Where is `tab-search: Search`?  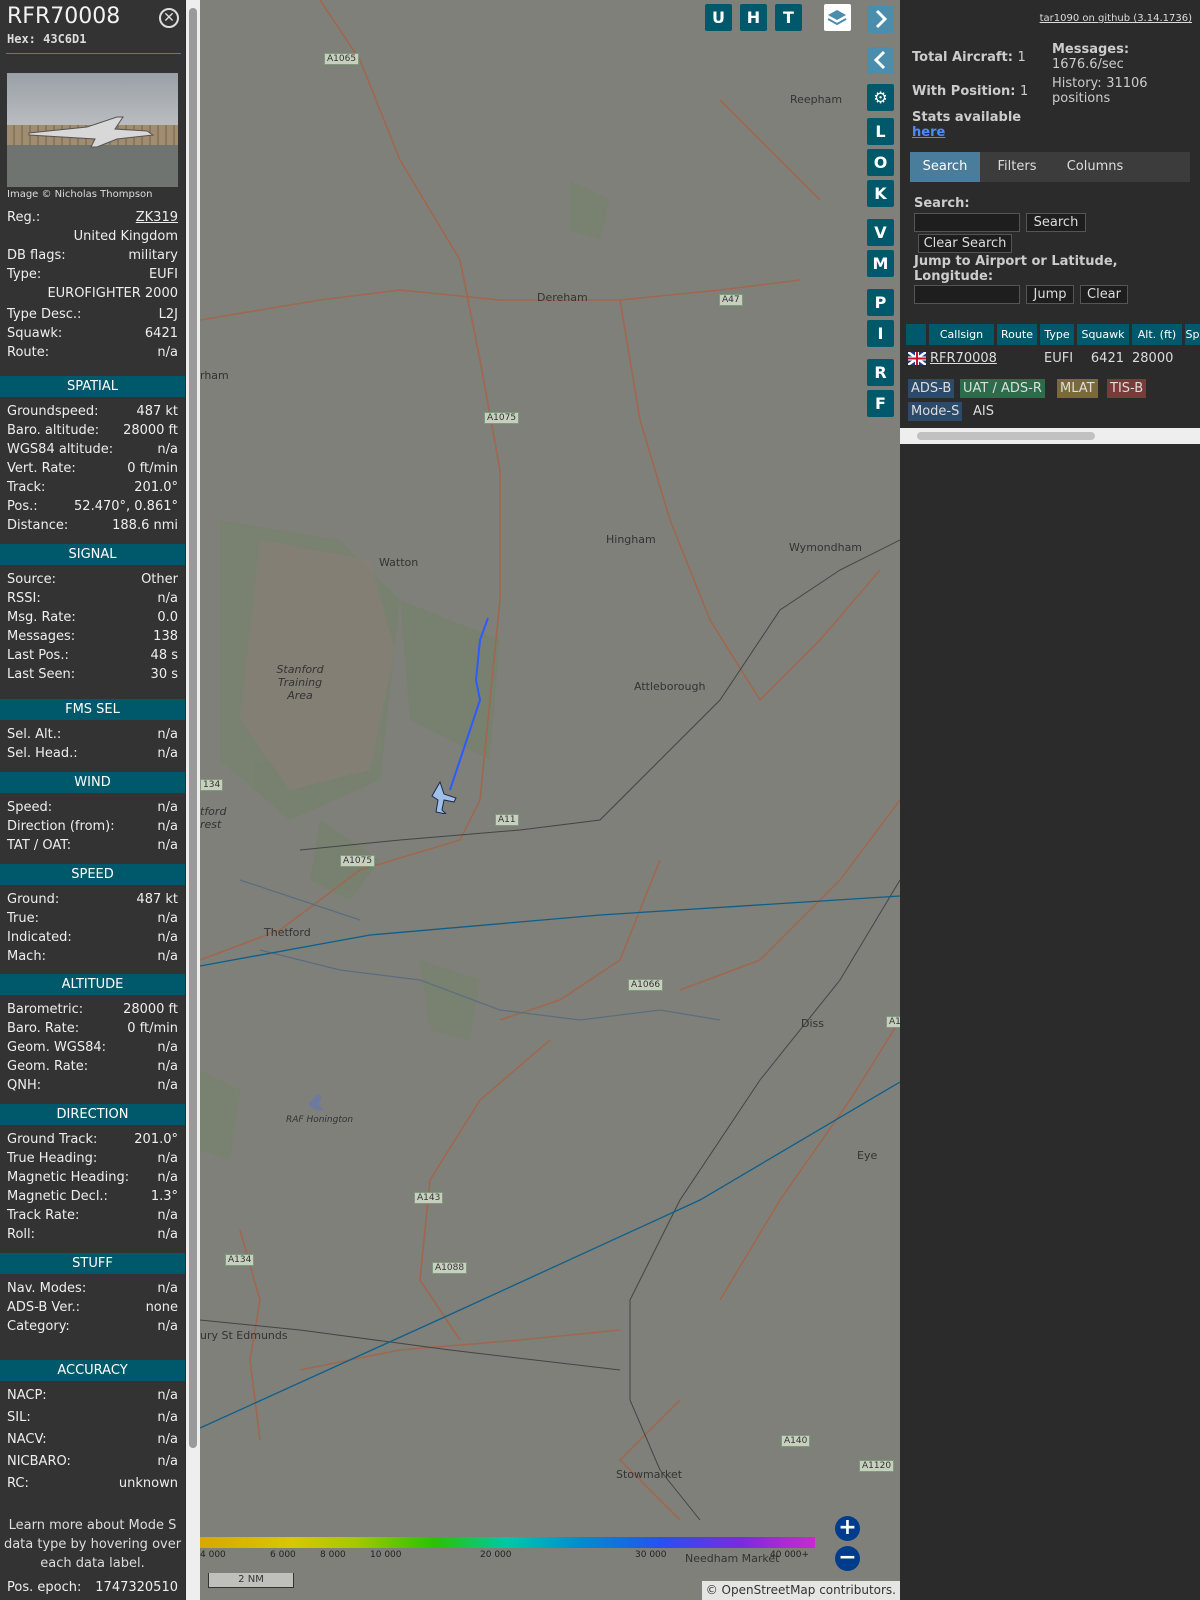 tab-search: Search is located at coordinates (945, 167).